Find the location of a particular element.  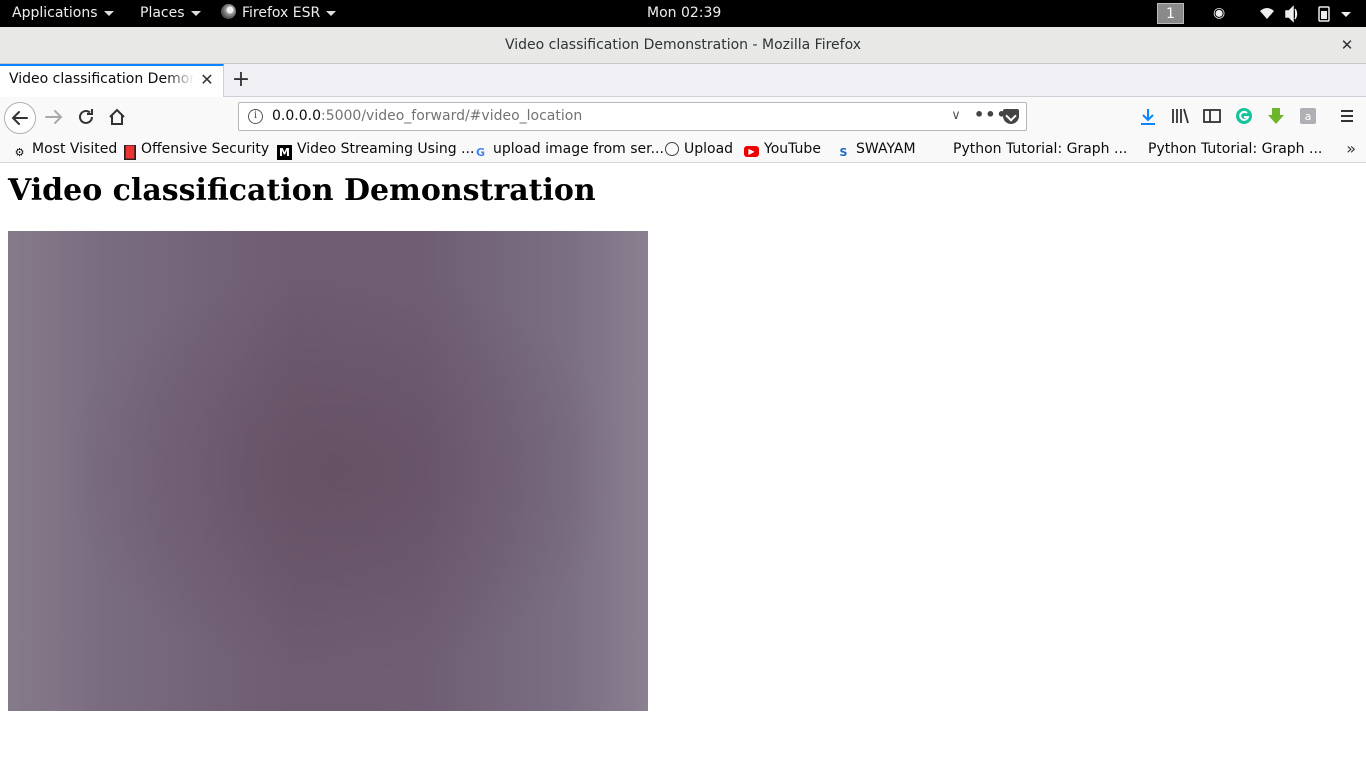

url-path: :5000/video_forward/#video_location is located at coordinates (451, 116).